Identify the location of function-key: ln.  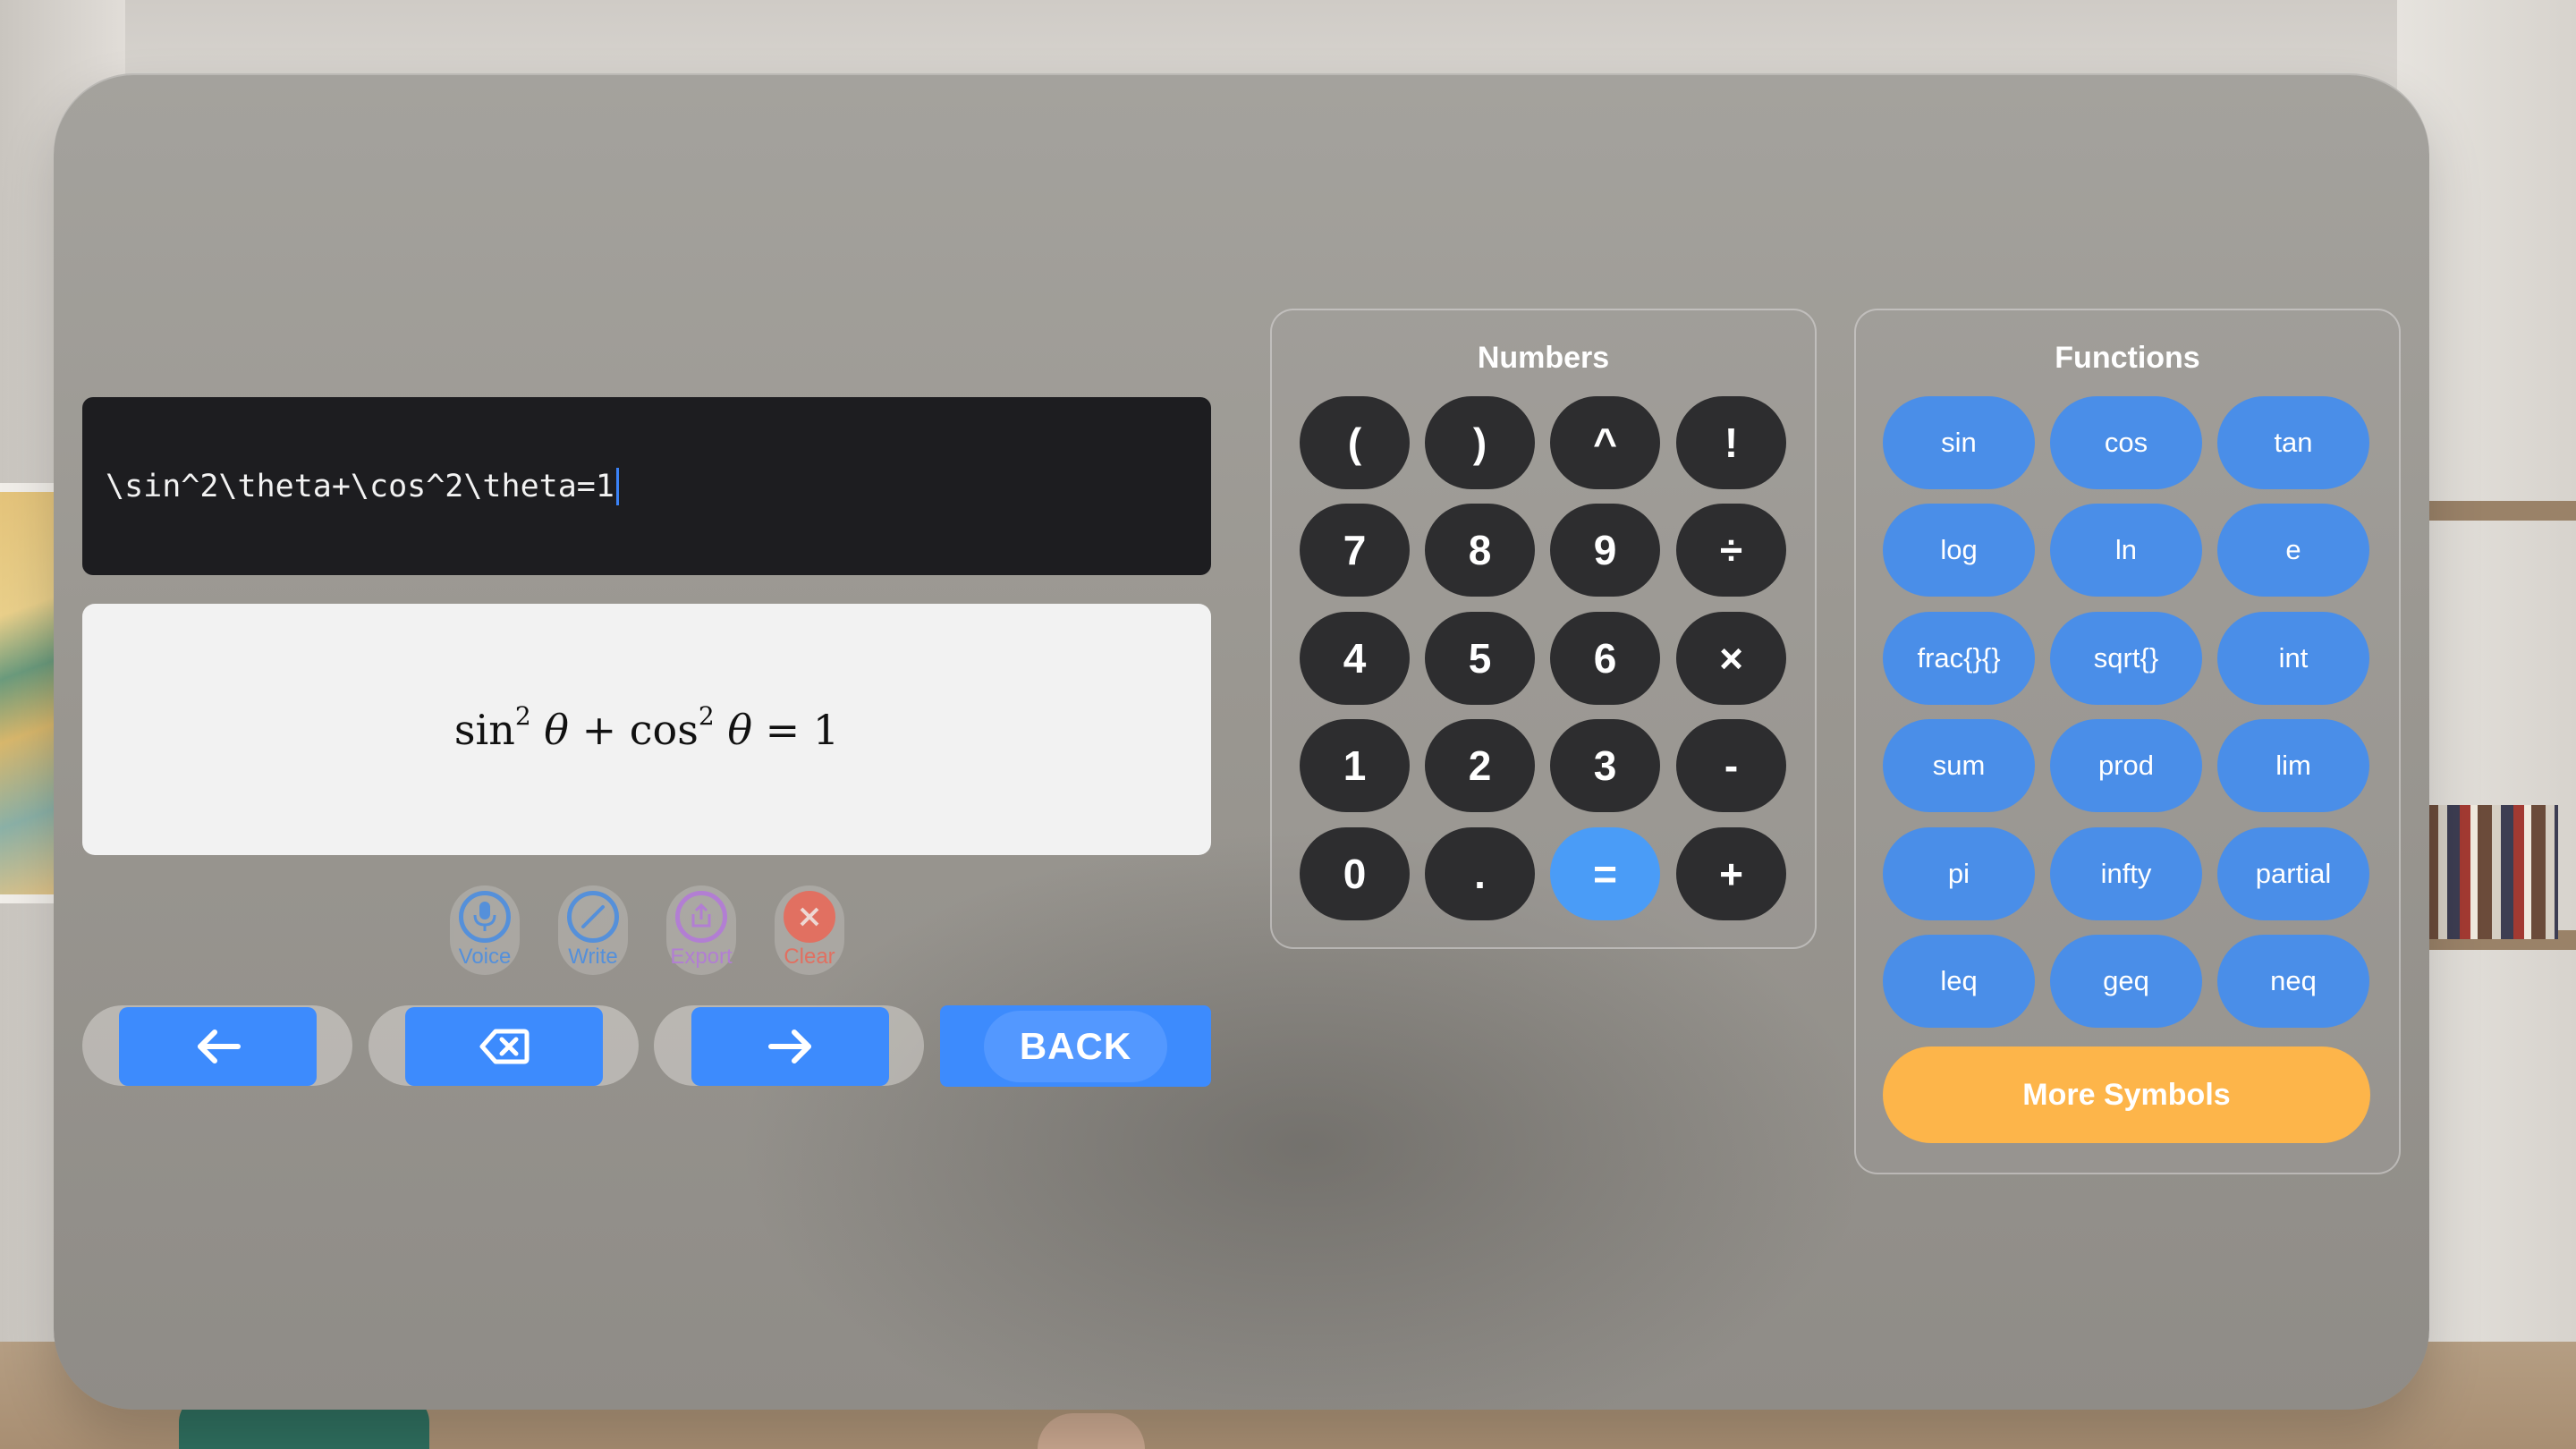
(2126, 550).